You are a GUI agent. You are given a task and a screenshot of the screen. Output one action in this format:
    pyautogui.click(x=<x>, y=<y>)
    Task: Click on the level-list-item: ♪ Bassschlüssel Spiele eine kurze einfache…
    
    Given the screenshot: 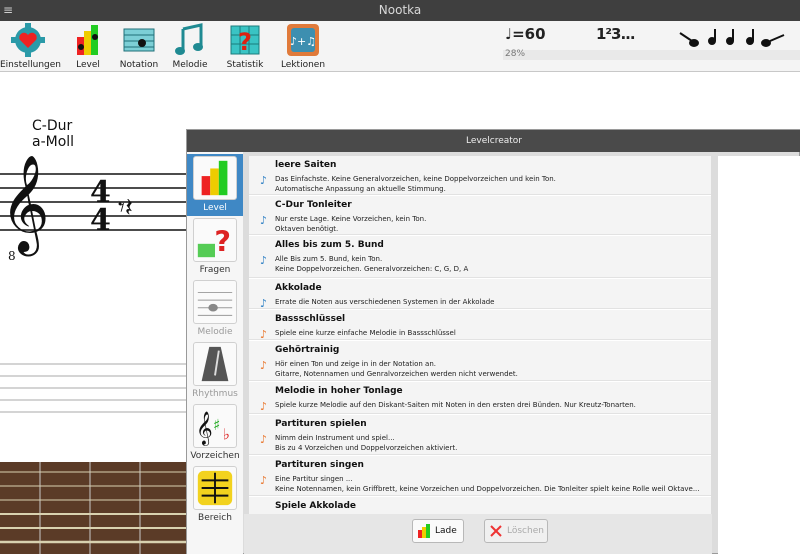 What is the action you would take?
    pyautogui.click(x=480, y=325)
    